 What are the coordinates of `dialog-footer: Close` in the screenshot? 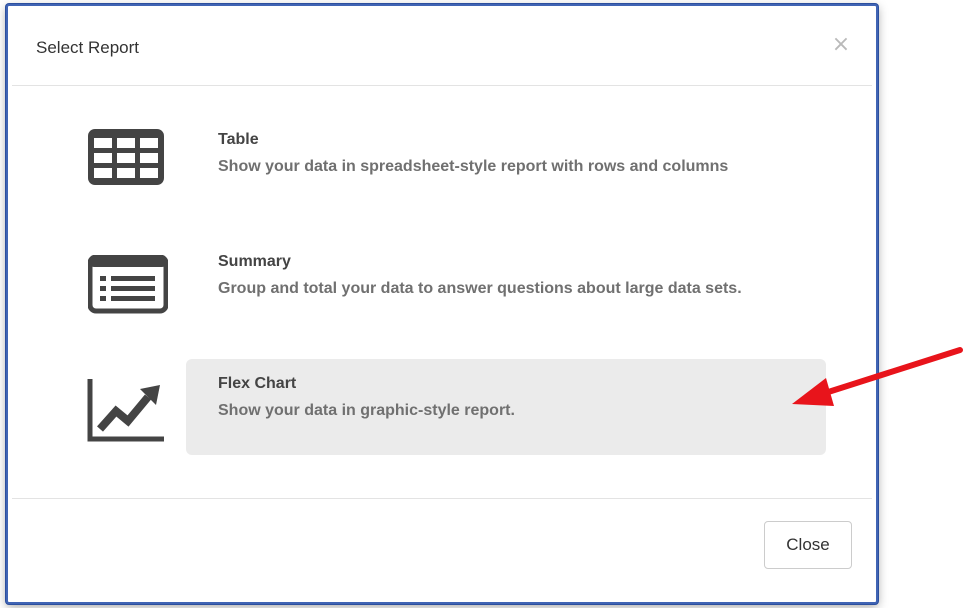 It's located at (442, 548).